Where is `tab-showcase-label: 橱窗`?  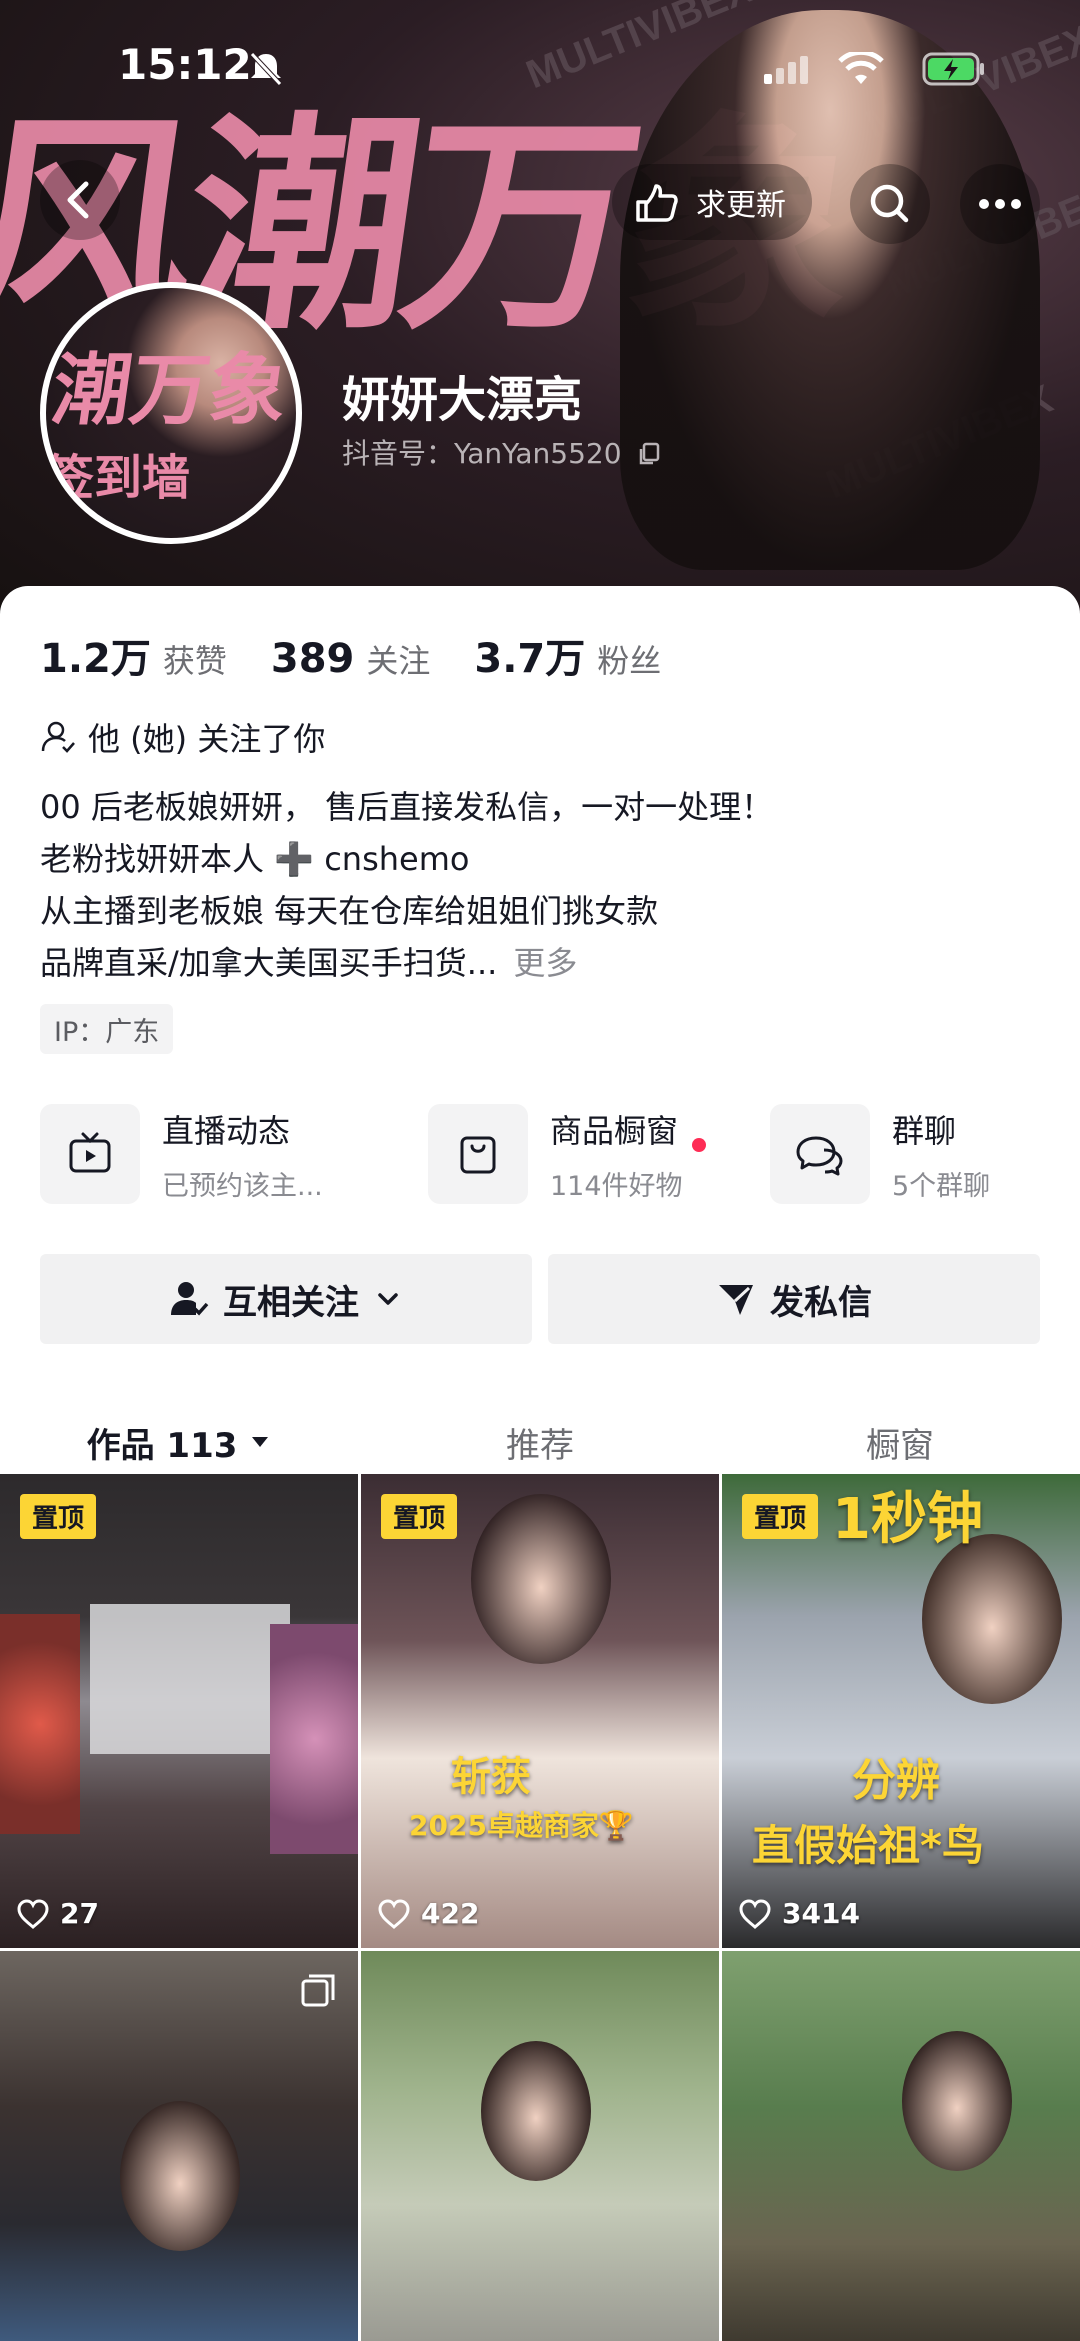 tab-showcase-label: 橱窗 is located at coordinates (900, 1445).